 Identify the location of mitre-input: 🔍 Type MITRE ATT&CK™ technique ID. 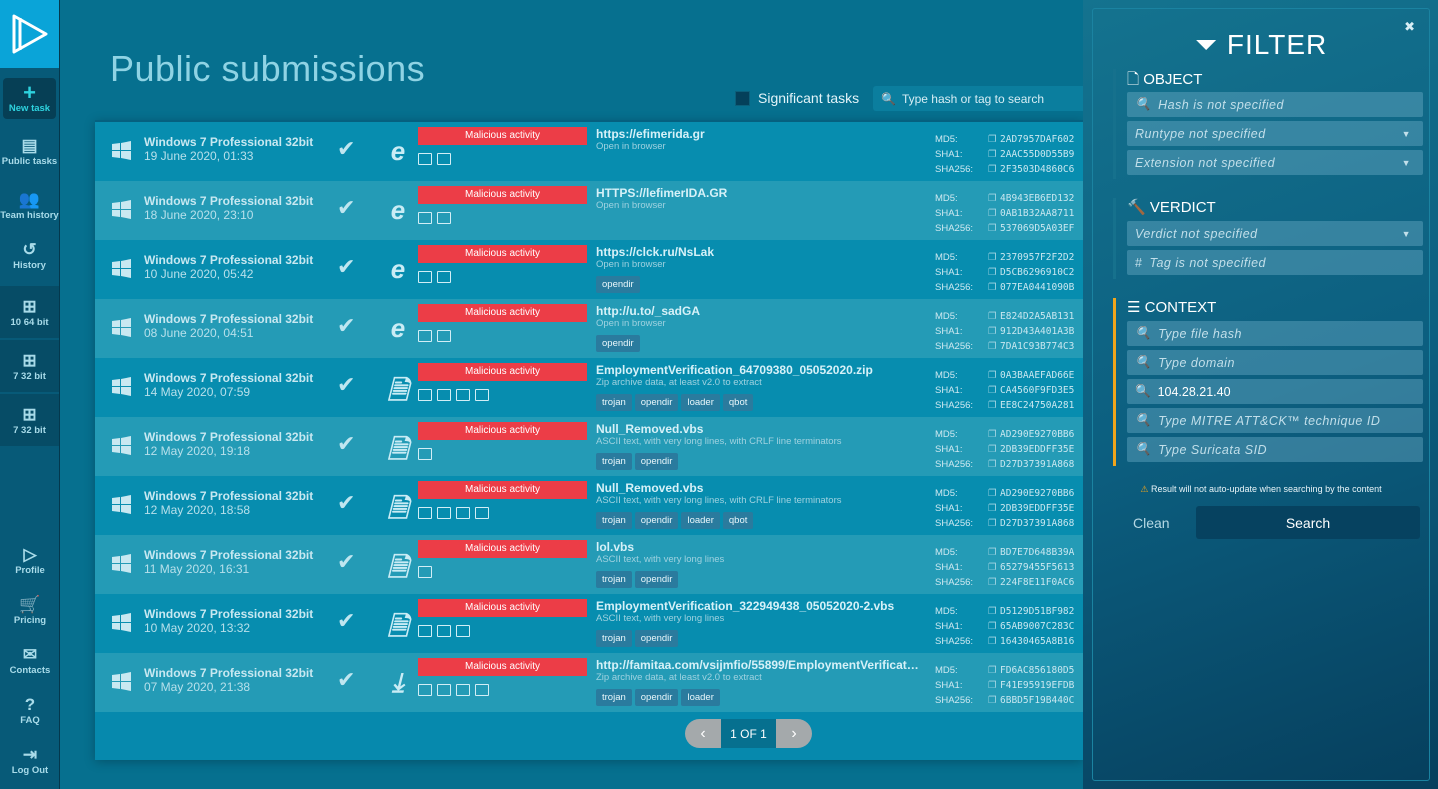
(1275, 420).